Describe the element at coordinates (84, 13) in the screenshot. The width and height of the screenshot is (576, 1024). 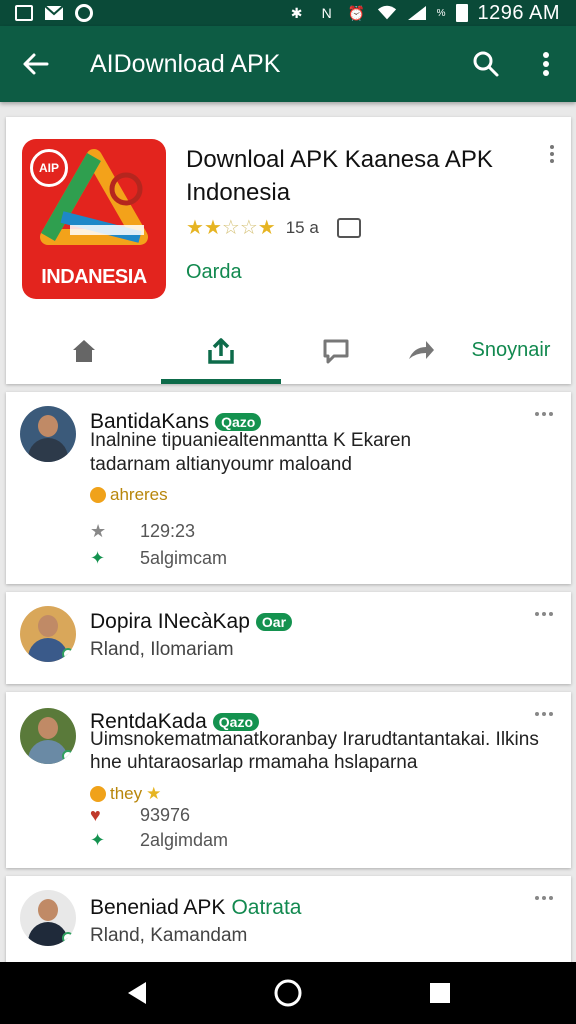
I see `sync-icon` at that location.